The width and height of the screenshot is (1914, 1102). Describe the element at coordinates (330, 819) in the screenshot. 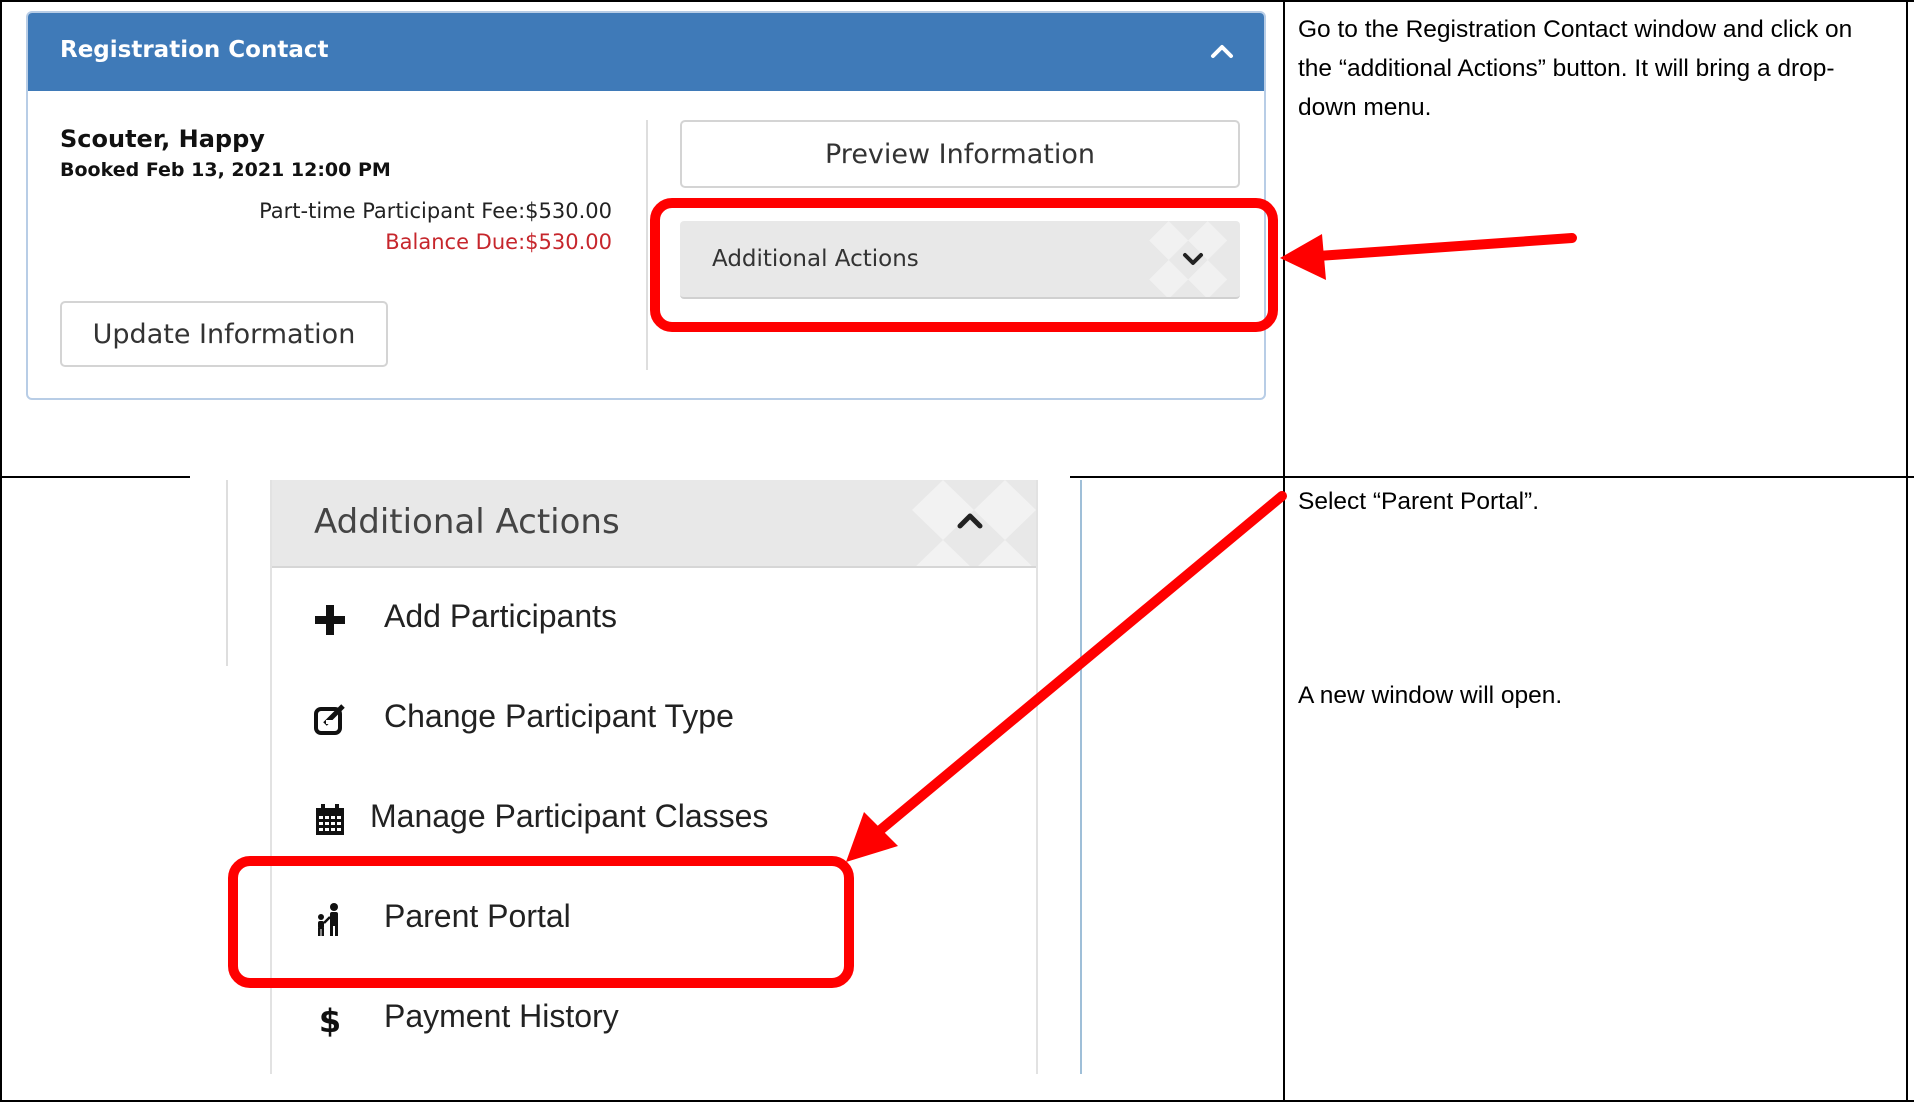

I see `calendar-icon` at that location.